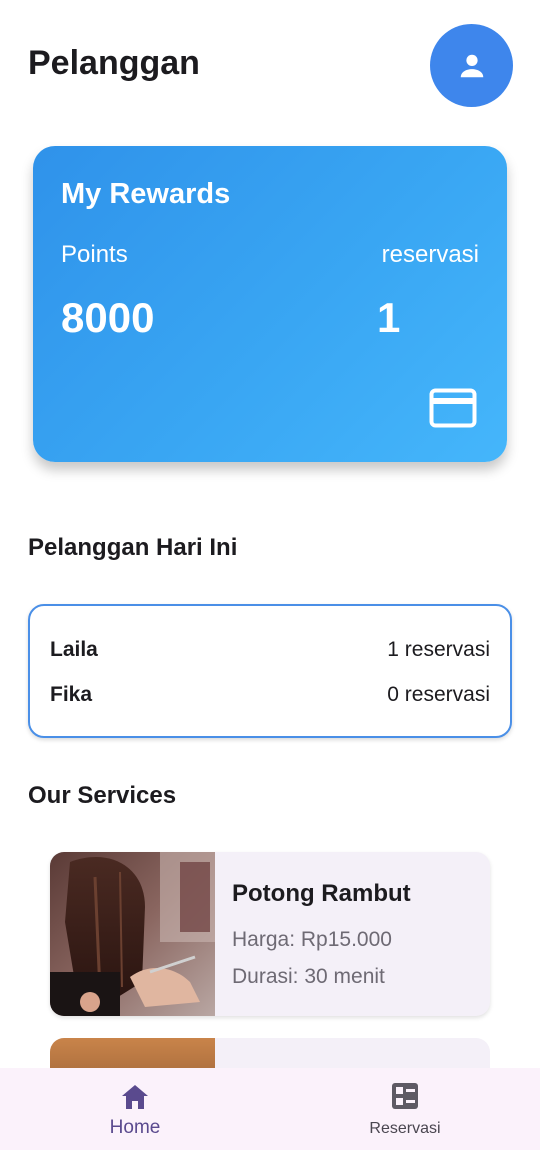  I want to click on nav-item-reservasi: Reservasi, so click(405, 1109).